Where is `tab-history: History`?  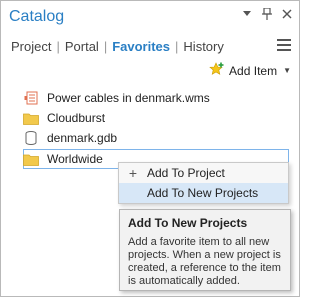 tab-history: History is located at coordinates (203, 46).